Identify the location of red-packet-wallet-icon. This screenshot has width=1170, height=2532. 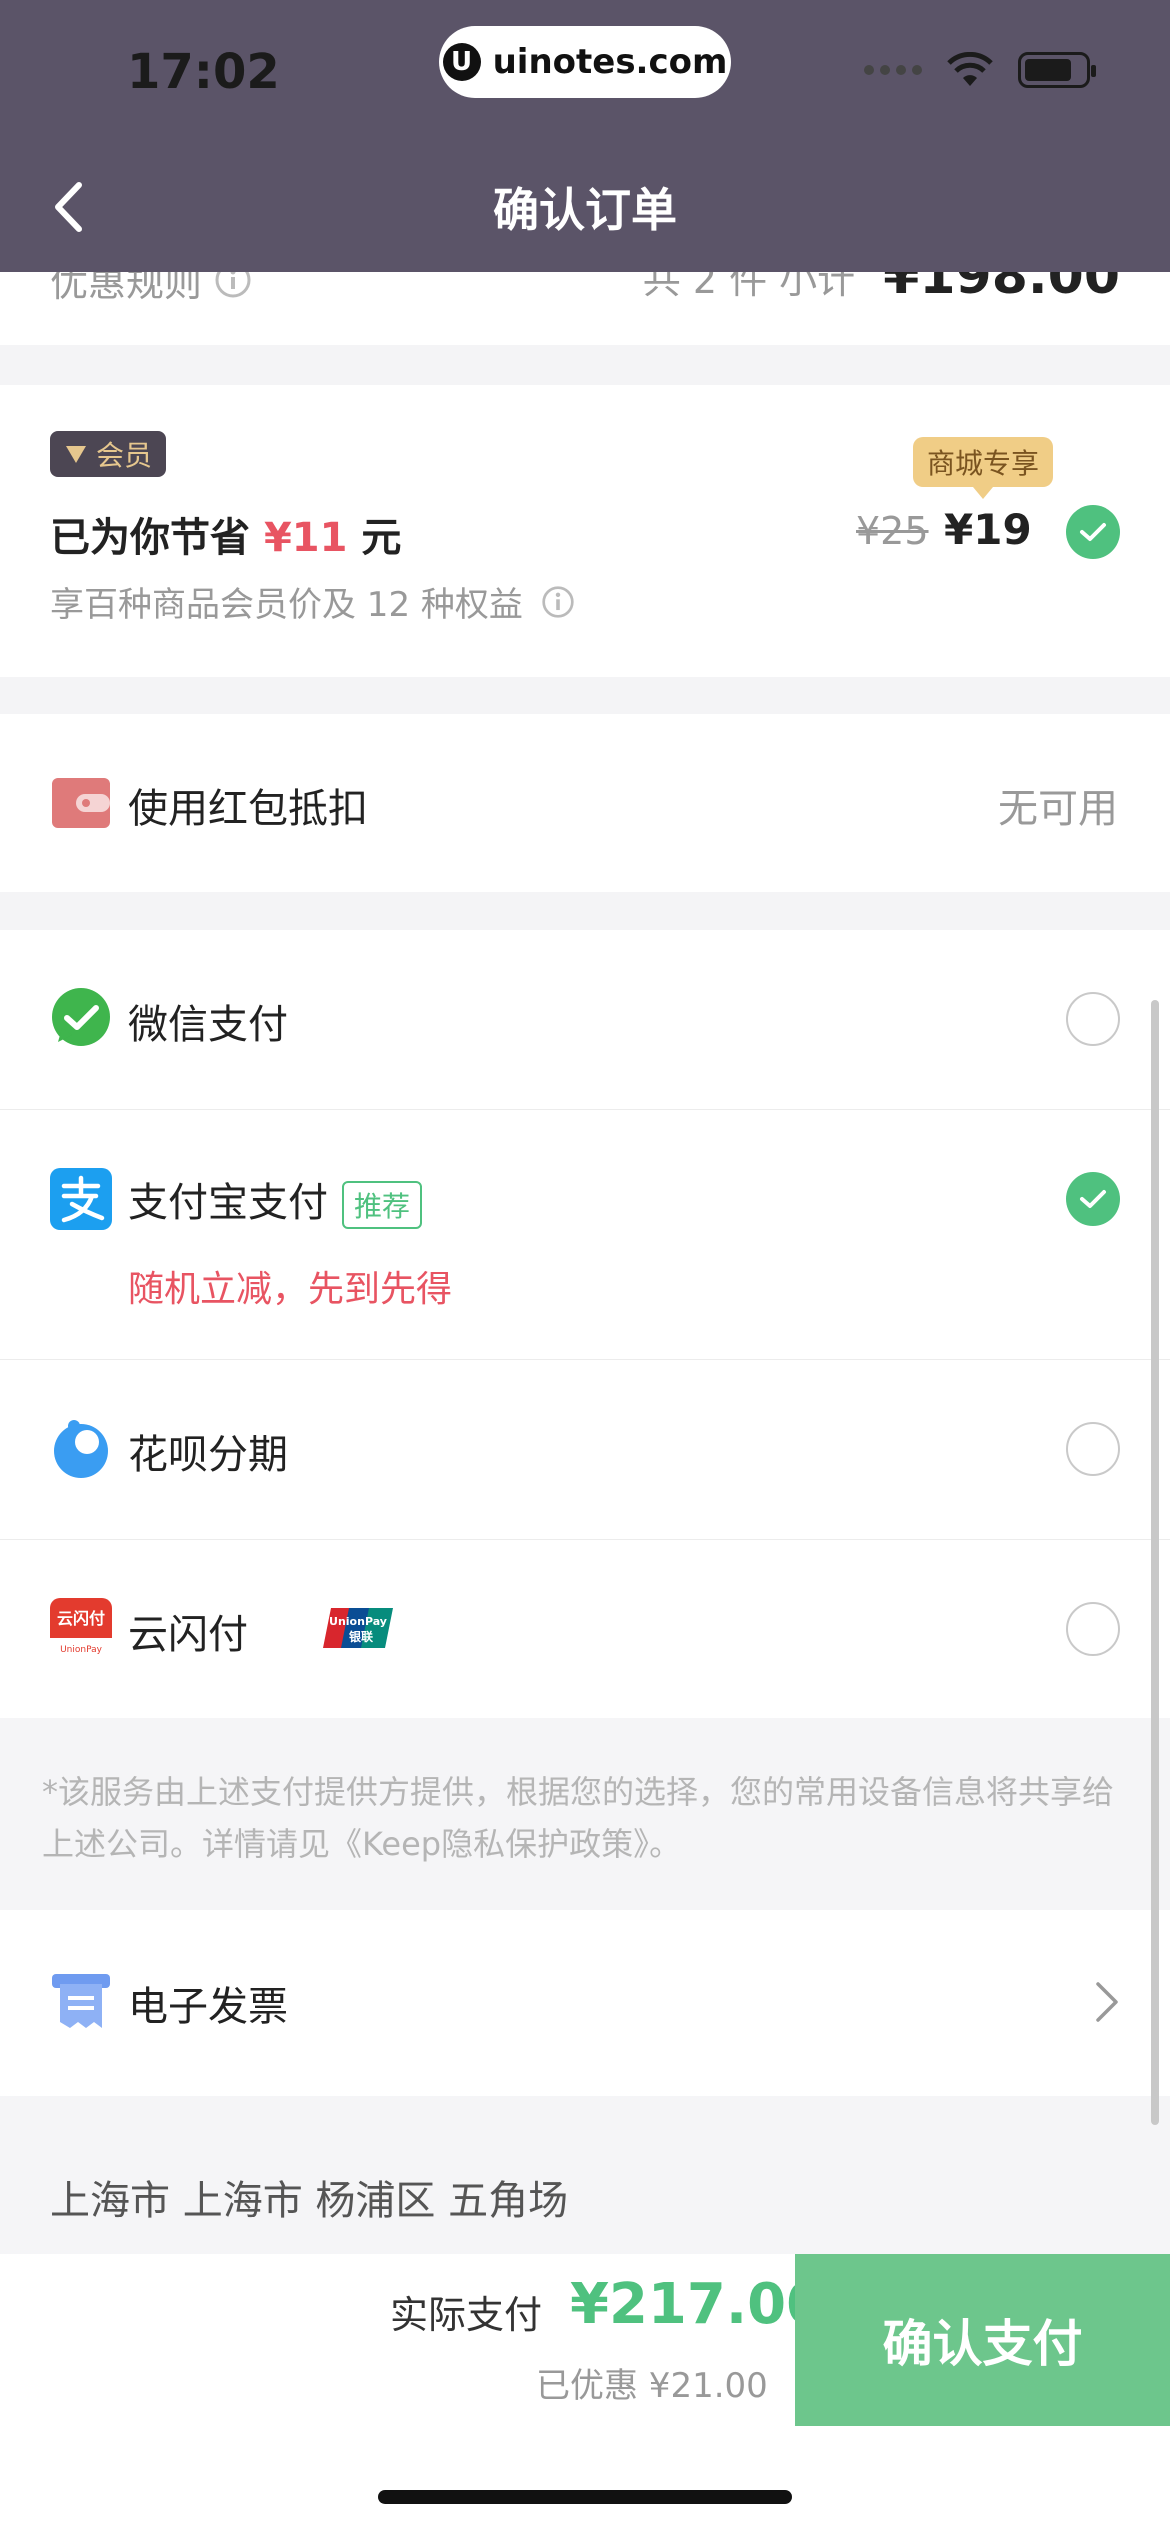
(81, 803).